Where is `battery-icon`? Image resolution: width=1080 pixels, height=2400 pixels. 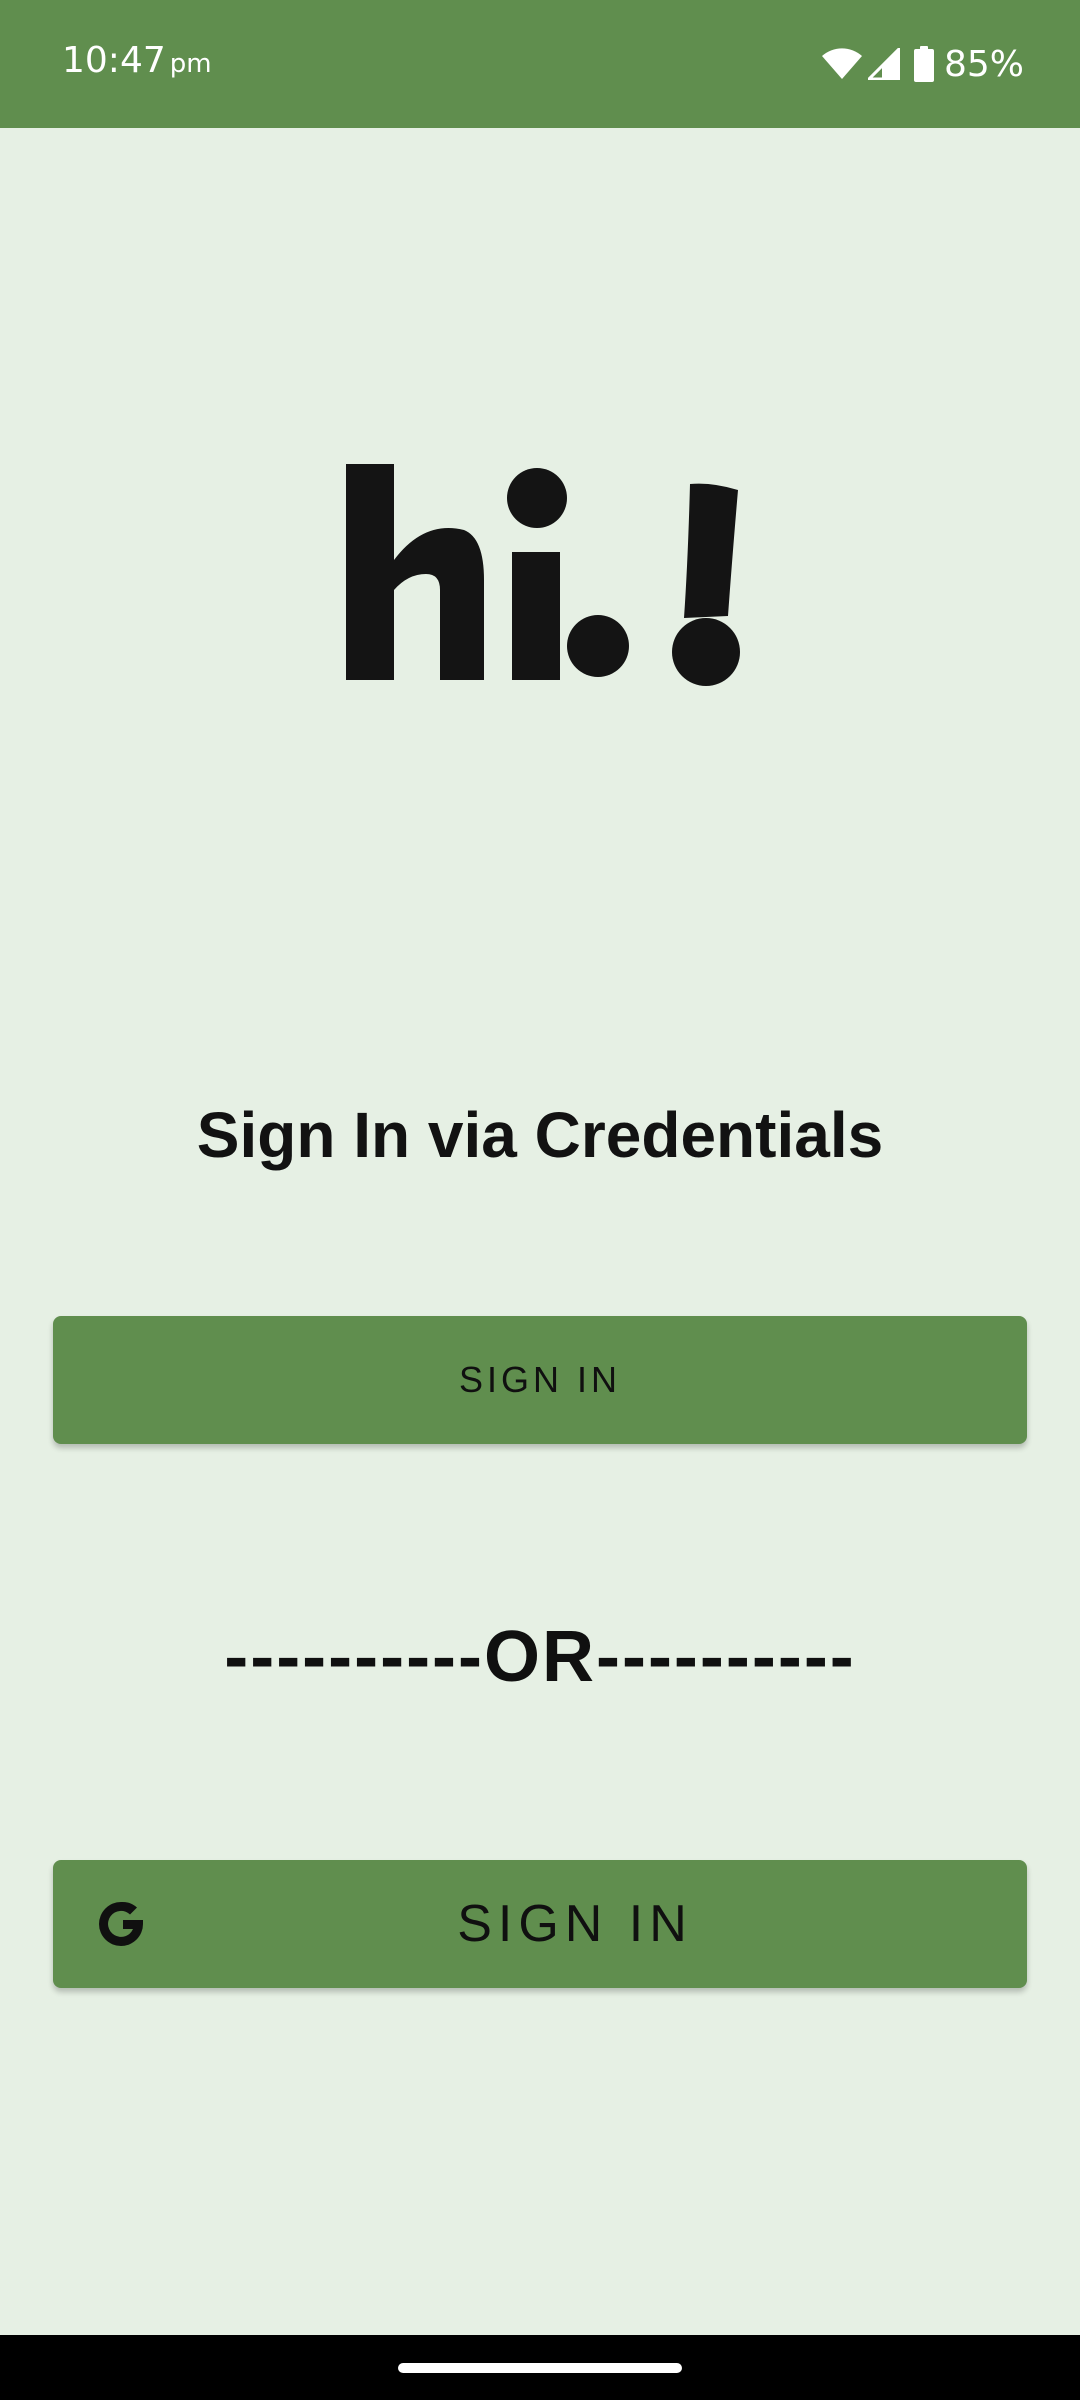
battery-icon is located at coordinates (923, 64).